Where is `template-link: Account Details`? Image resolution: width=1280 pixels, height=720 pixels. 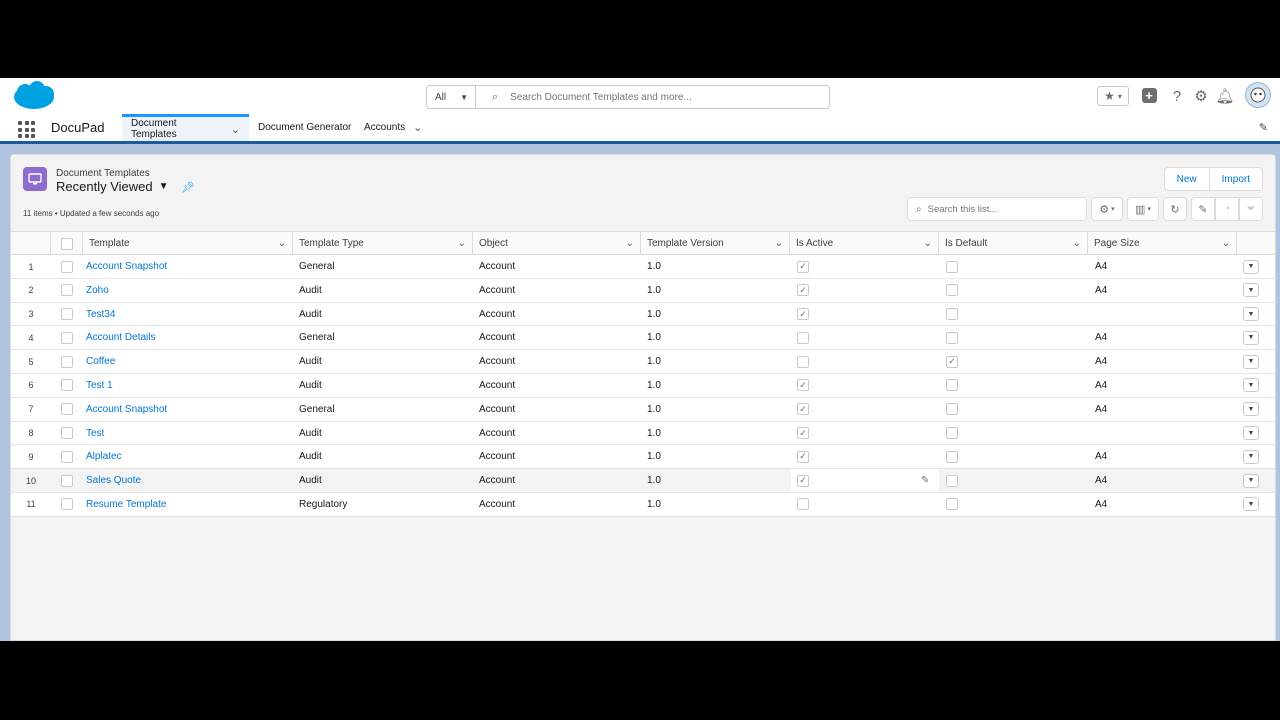
template-link: Account Details is located at coordinates (120, 337).